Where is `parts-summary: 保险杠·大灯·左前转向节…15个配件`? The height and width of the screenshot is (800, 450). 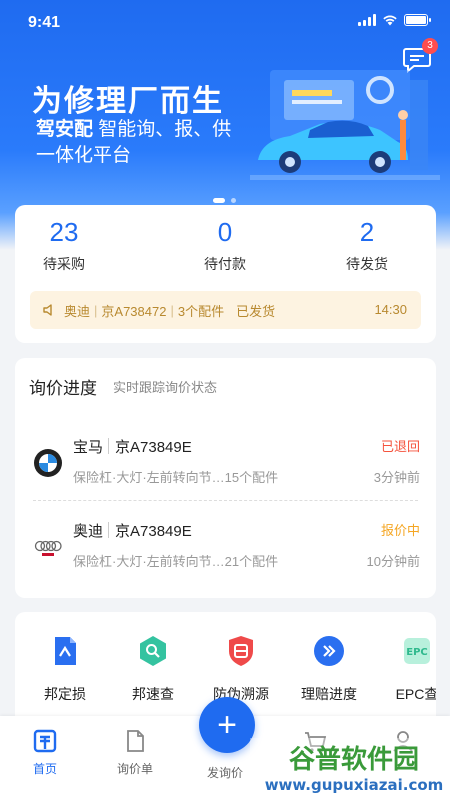
parts-summary: 保险杠·大灯·左前转向节…15个配件 is located at coordinates (176, 477).